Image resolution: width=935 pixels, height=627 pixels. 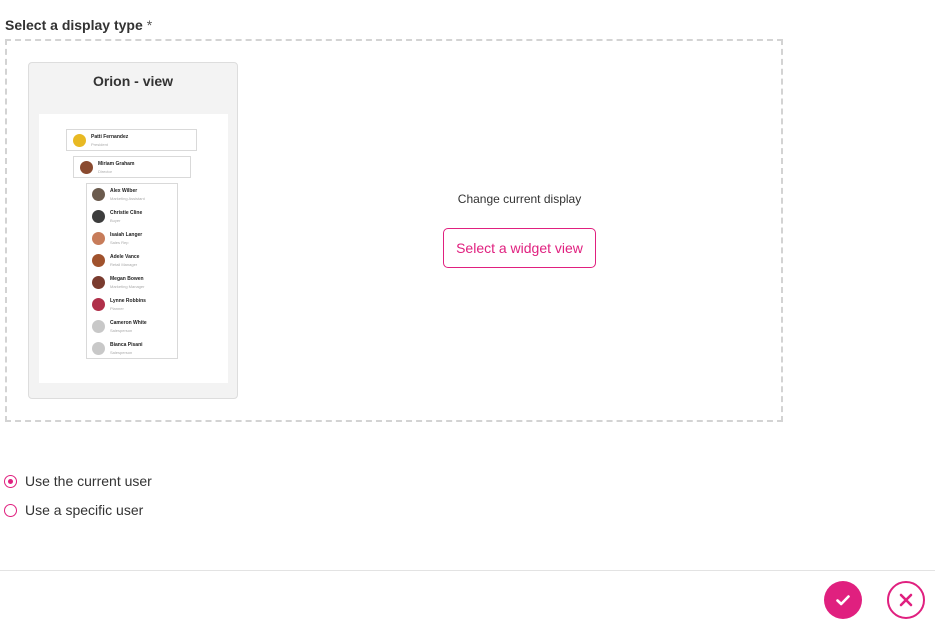 I want to click on required-mark: *, so click(x=149, y=25).